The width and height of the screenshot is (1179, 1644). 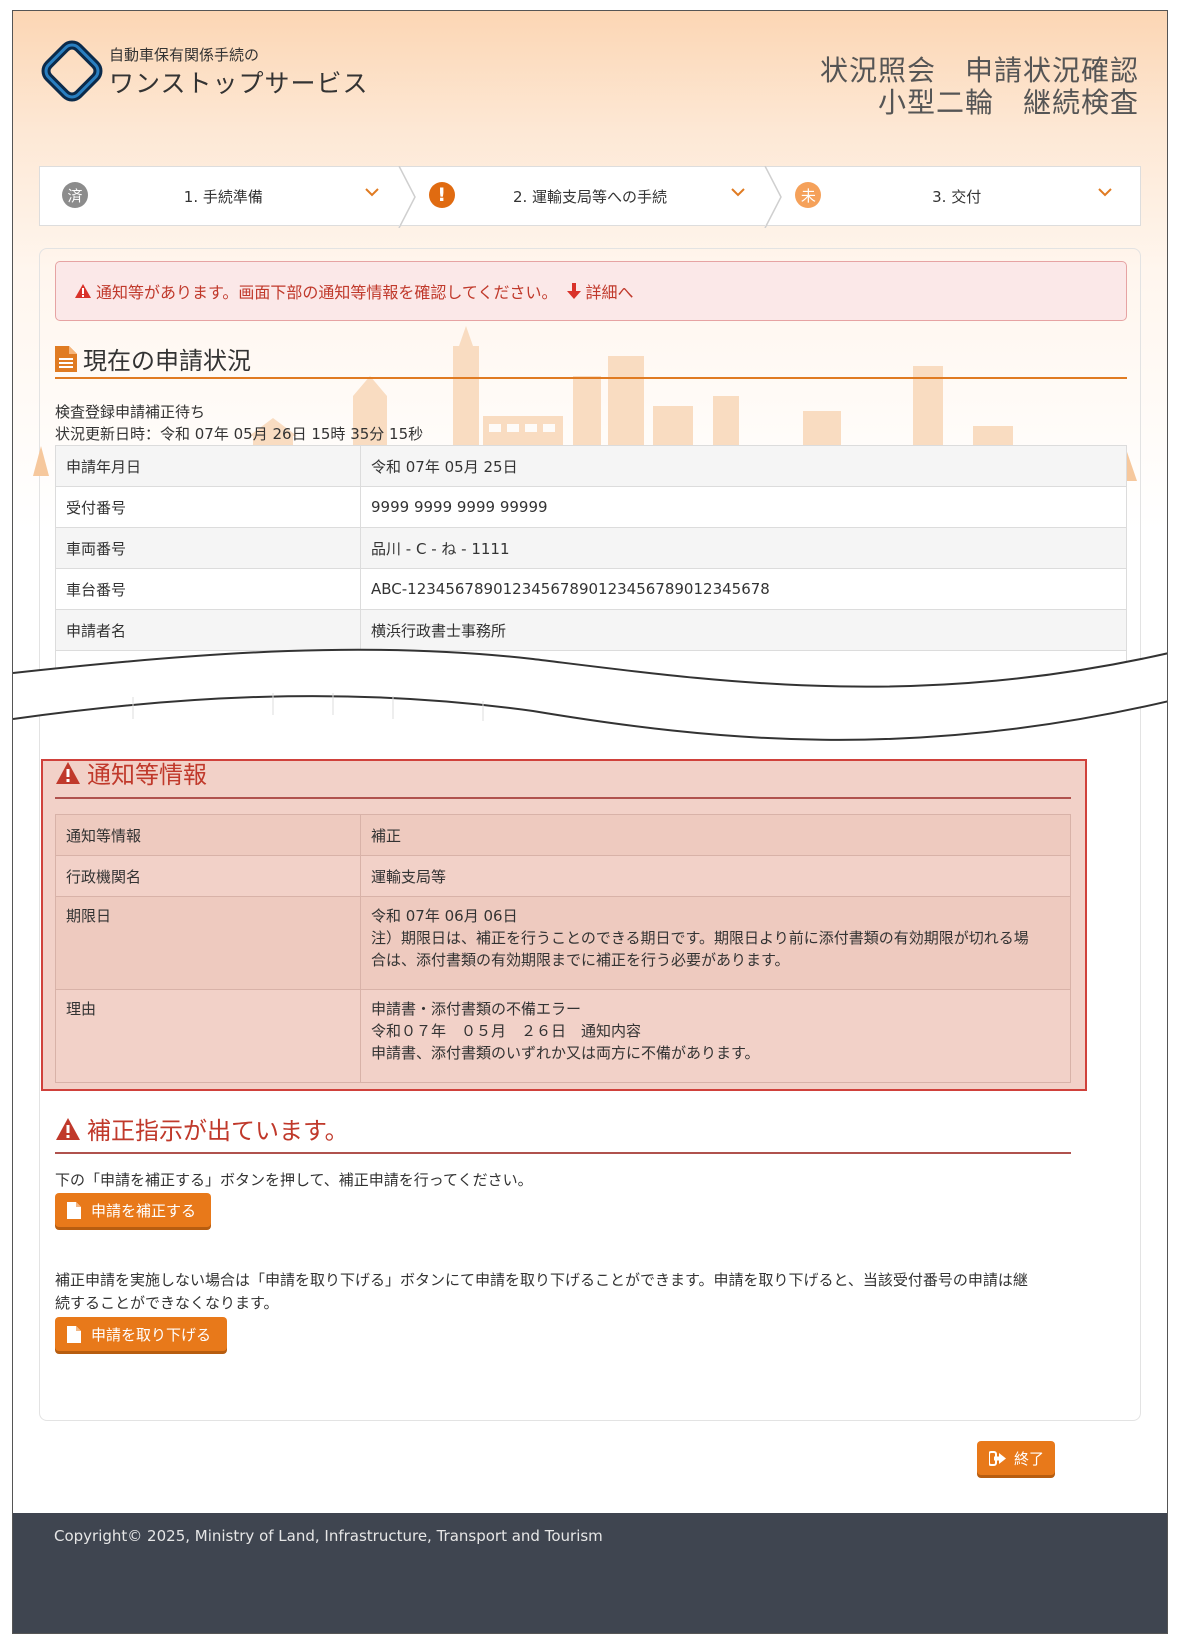 I want to click on withdraw-button-label: 申請を取り下げる, so click(x=151, y=1334).